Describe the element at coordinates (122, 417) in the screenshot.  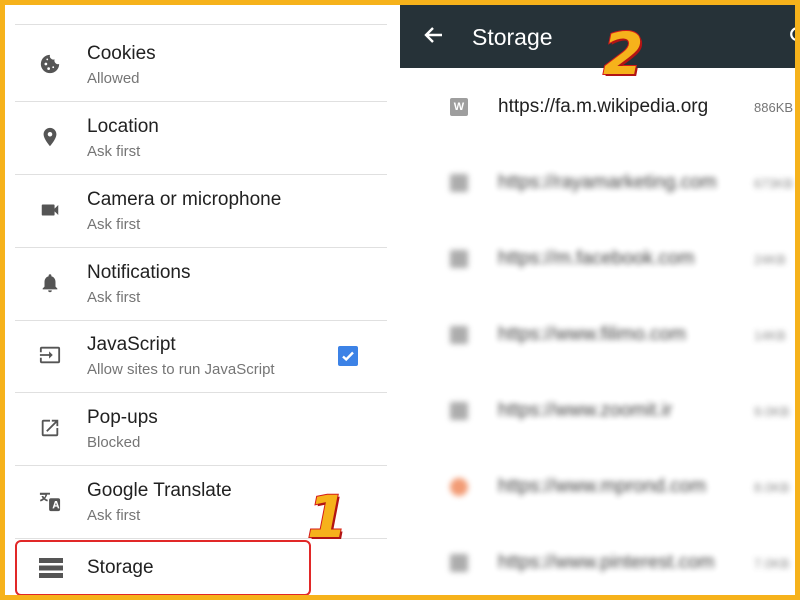
I see `setting-title: Pop-ups` at that location.